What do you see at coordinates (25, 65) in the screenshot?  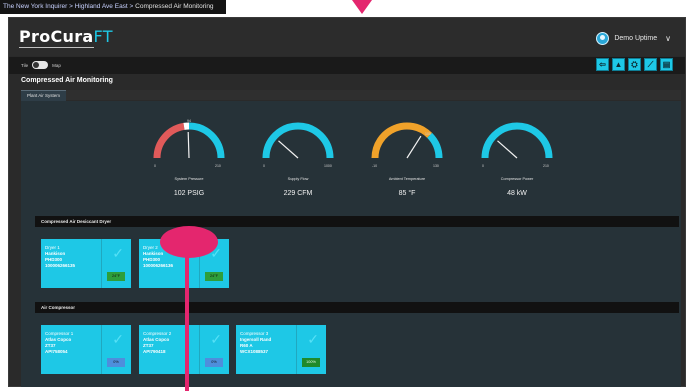 I see `toggle-label-tile: Tile` at bounding box center [25, 65].